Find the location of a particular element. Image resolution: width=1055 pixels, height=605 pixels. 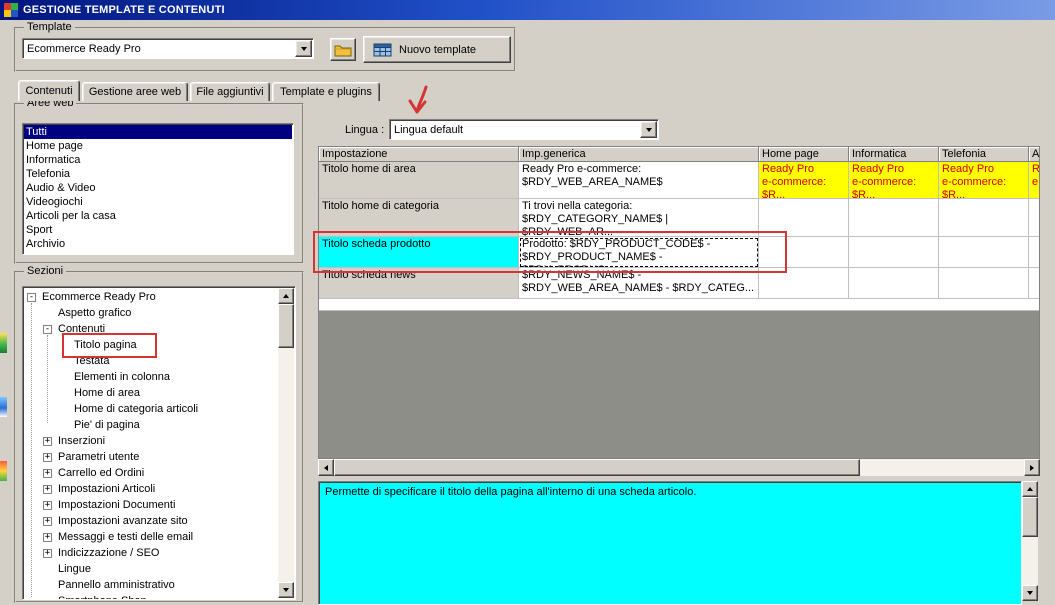

tree-item-label: Home di area is located at coordinates (107, 393).